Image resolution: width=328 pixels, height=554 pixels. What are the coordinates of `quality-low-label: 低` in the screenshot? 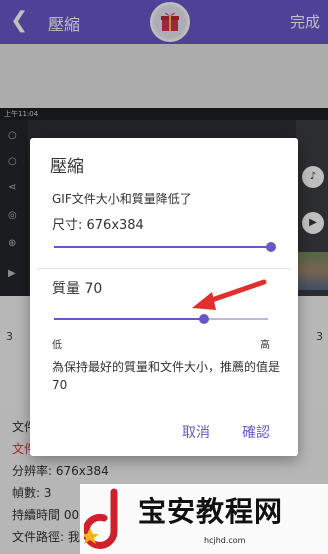 It's located at (57, 345).